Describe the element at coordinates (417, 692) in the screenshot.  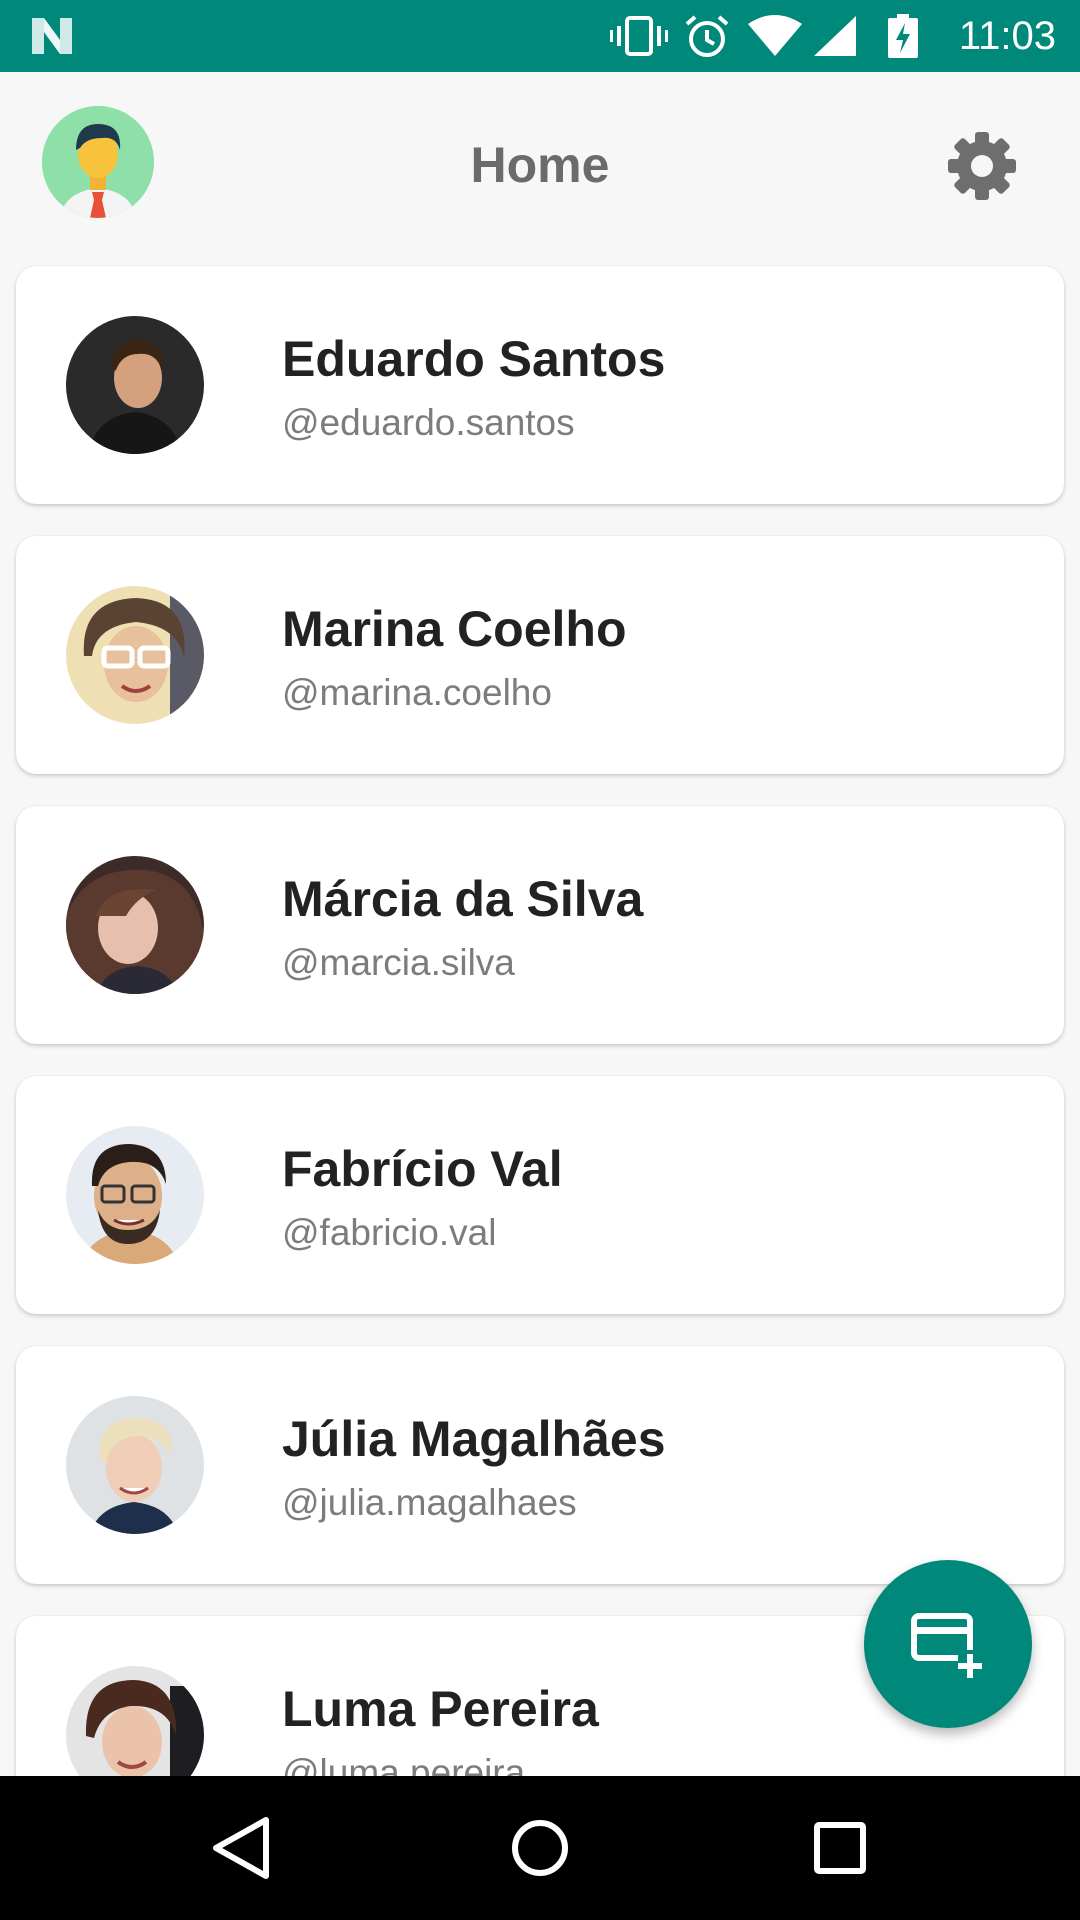
I see `contact-handle: @marina.coelho` at that location.